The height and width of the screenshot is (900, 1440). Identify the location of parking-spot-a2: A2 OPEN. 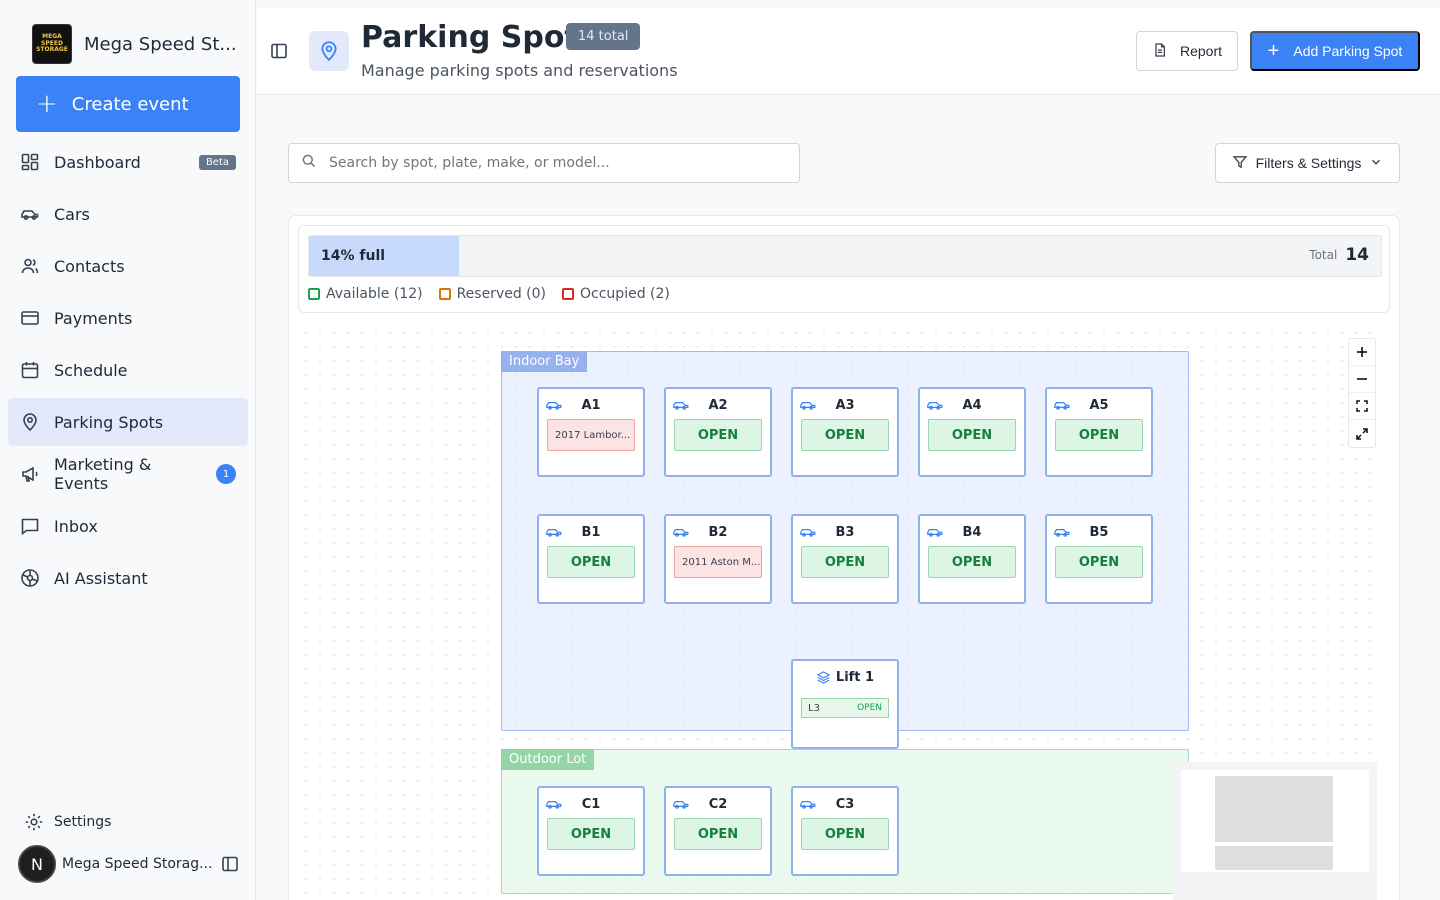
(718, 432).